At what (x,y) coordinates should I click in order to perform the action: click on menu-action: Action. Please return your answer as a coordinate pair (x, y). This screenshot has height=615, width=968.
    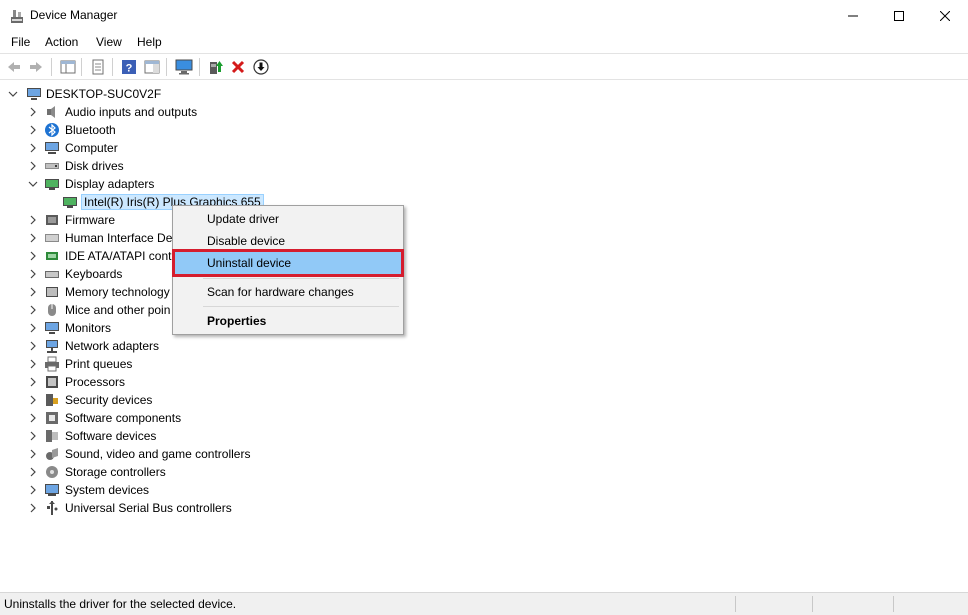
    Looking at the image, I should click on (61, 42).